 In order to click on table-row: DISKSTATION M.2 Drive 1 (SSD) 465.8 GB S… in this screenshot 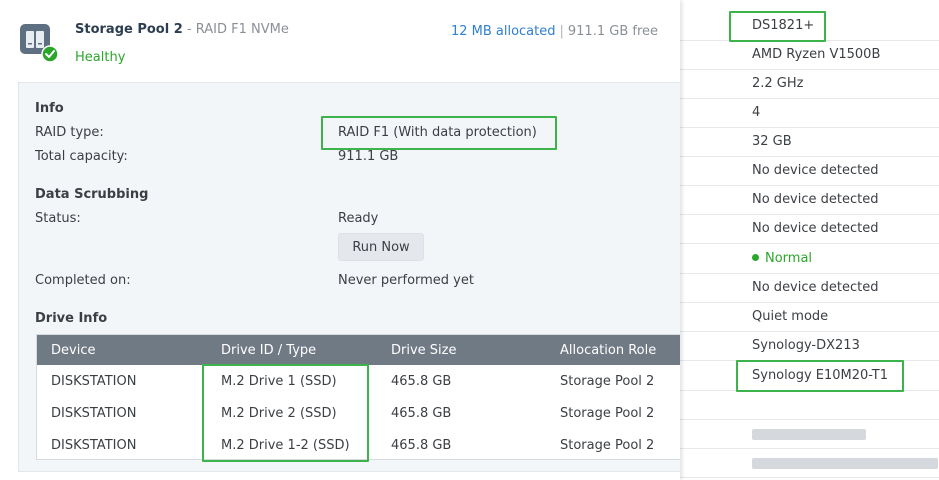, I will do `click(358, 381)`.